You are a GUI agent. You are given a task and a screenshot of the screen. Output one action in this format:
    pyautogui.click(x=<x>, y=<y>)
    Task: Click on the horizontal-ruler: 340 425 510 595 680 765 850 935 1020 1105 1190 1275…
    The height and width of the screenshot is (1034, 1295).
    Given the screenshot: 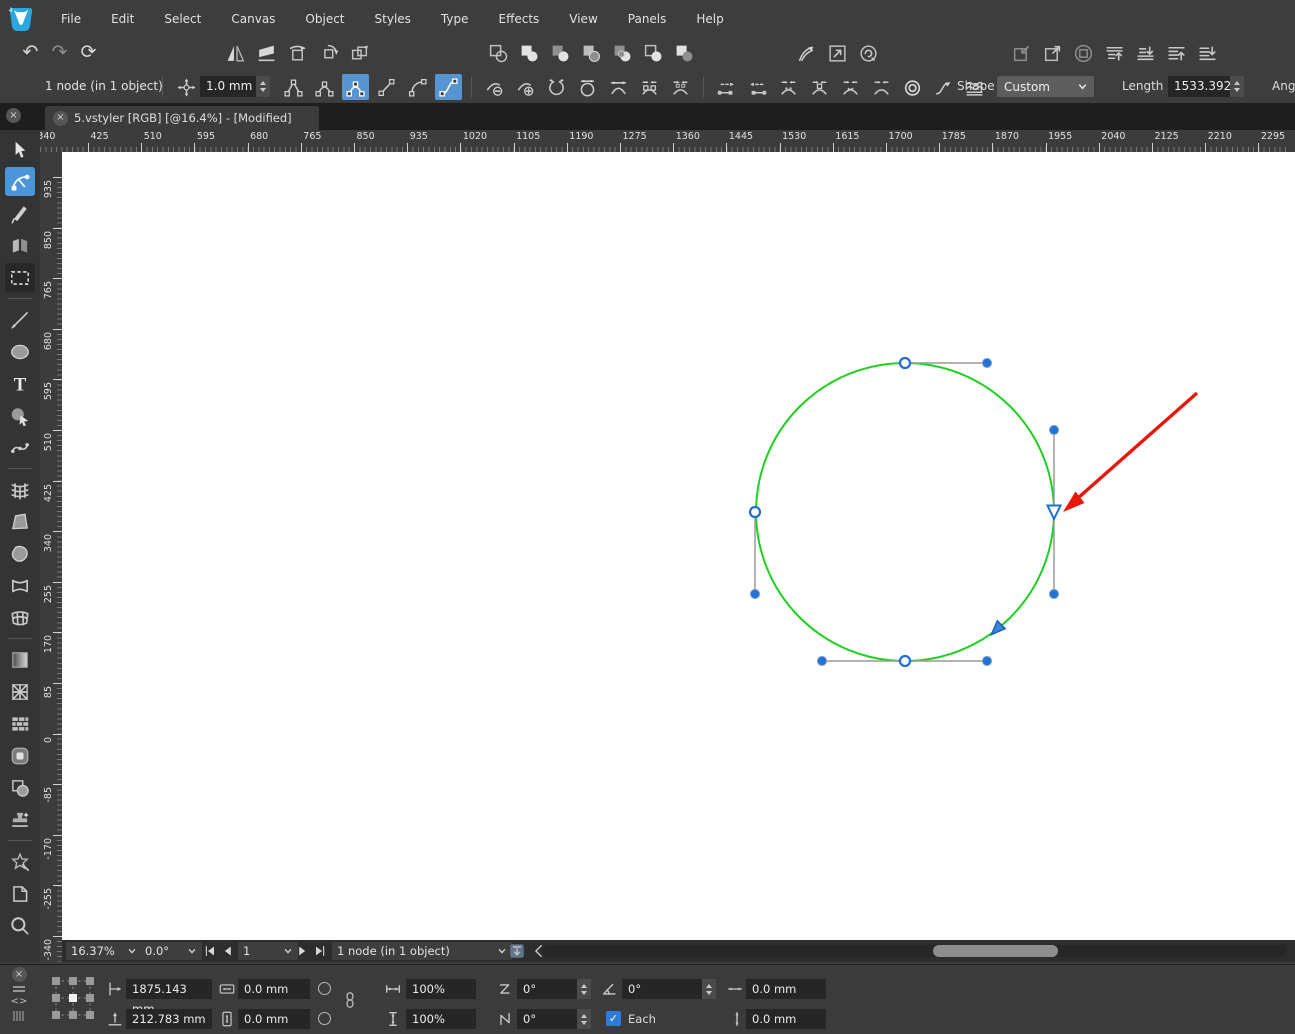 What is the action you would take?
    pyautogui.click(x=667, y=141)
    